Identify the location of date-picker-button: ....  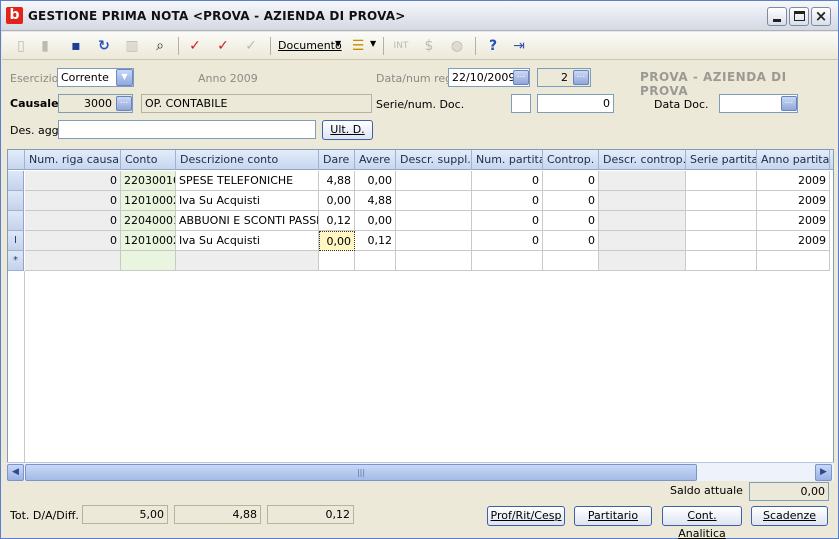
(521, 77).